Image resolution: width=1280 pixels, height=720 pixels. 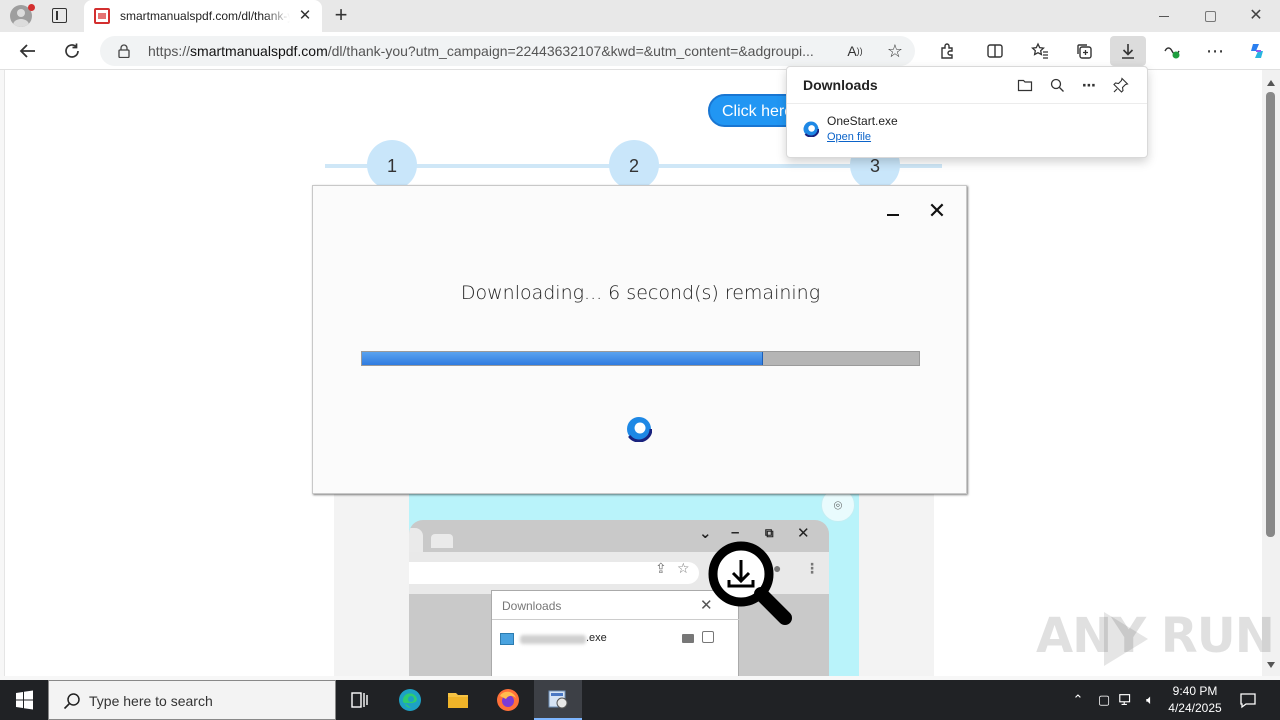 What do you see at coordinates (1271, 83) in the screenshot?
I see `scroll-up-arrow-icon` at bounding box center [1271, 83].